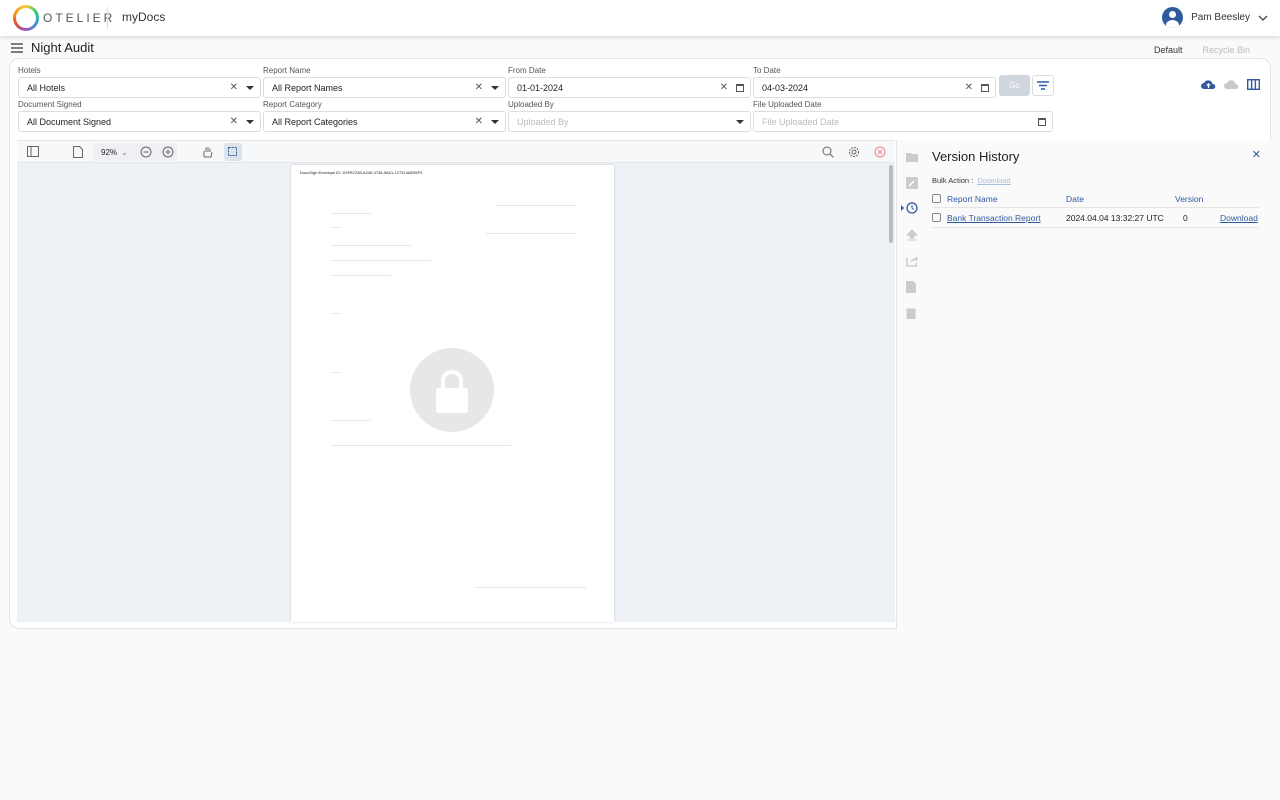 The width and height of the screenshot is (1280, 800). What do you see at coordinates (936, 198) in the screenshot?
I see `select-all-checkbox` at bounding box center [936, 198].